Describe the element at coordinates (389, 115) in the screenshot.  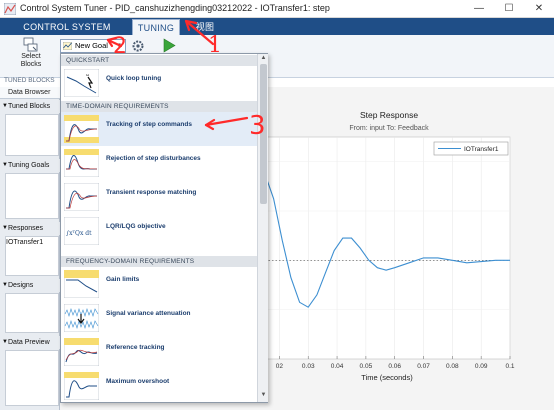
I see `plot-title: Step Response` at that location.